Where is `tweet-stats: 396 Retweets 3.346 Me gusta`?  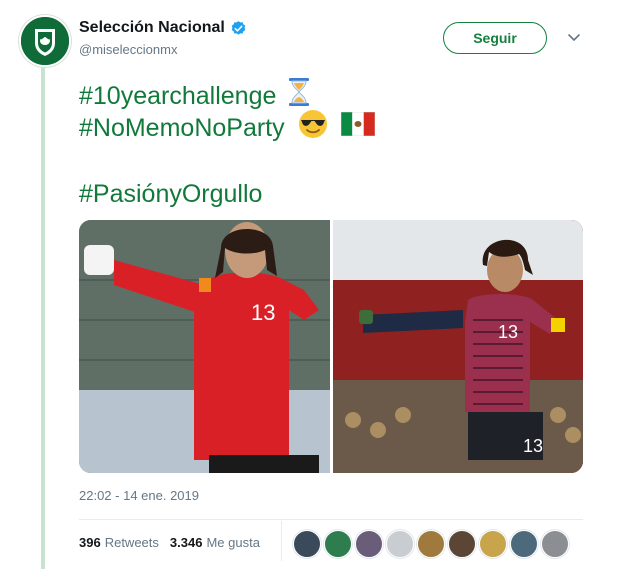 tweet-stats: 396 Retweets 3.346 Me gusta is located at coordinates (169, 542).